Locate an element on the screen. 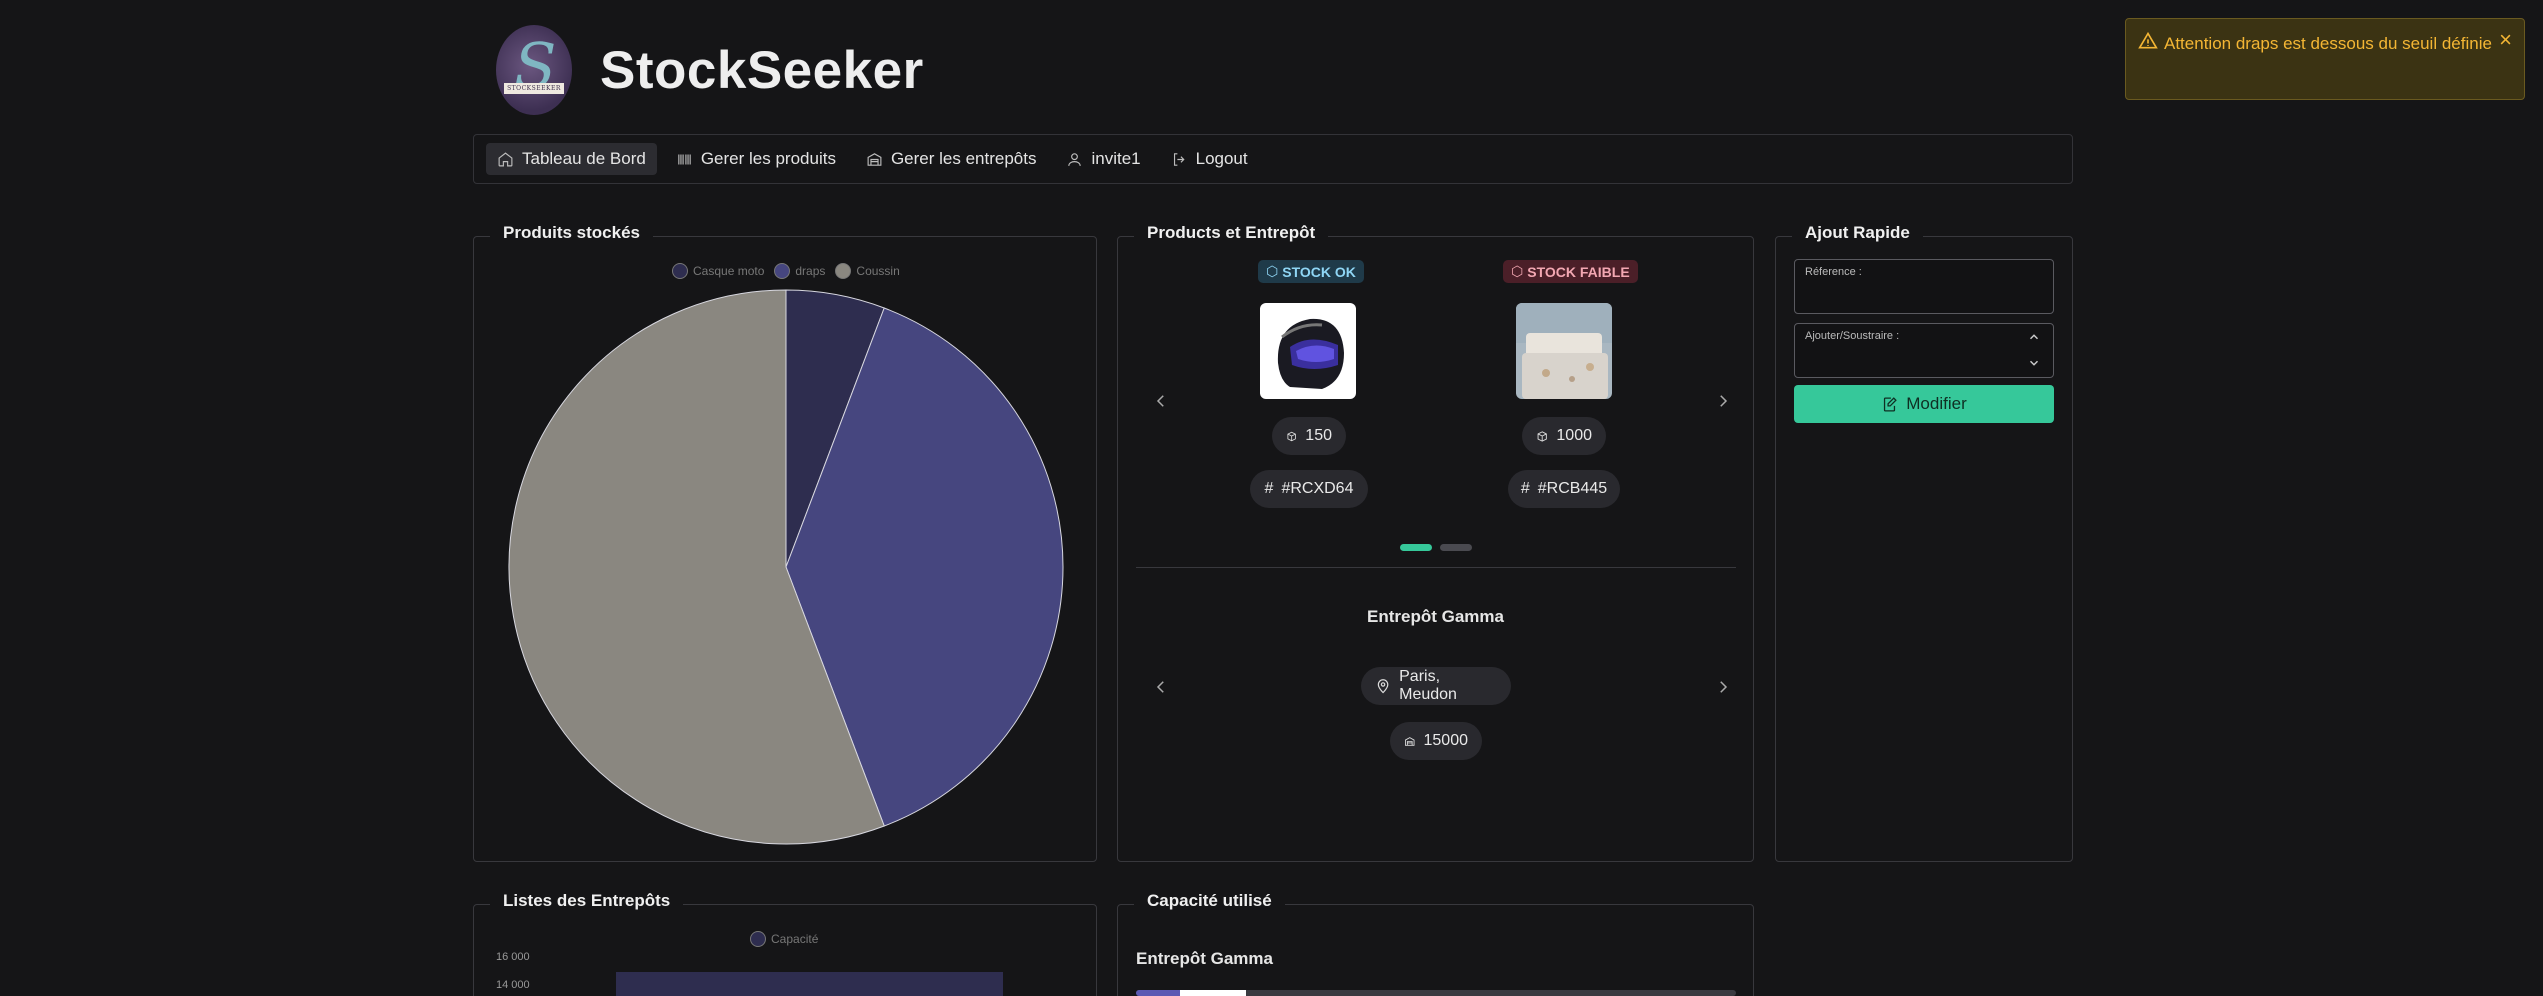 The image size is (2543, 996). nav-item-user: invite1 is located at coordinates (1103, 159).